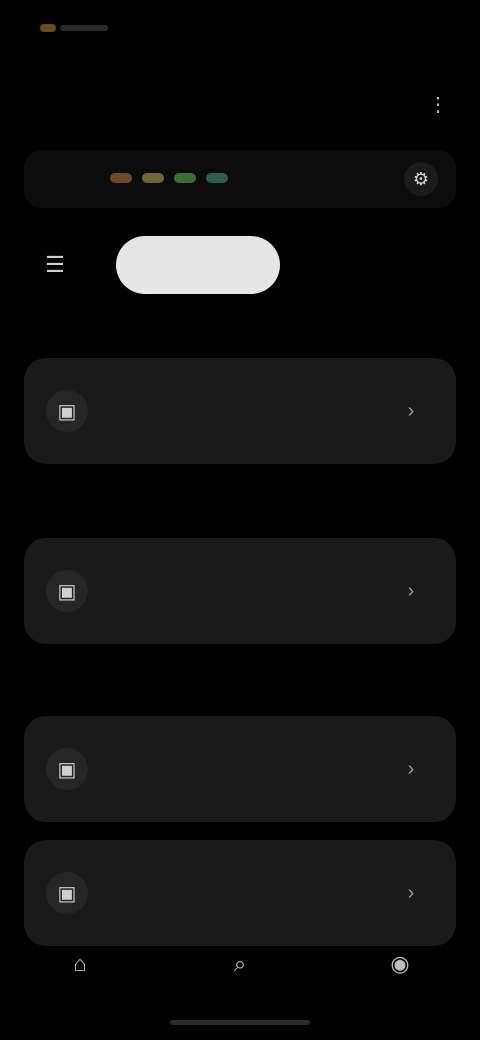 The height and width of the screenshot is (1040, 480). I want to click on info-banner: ⚙, so click(240, 179).